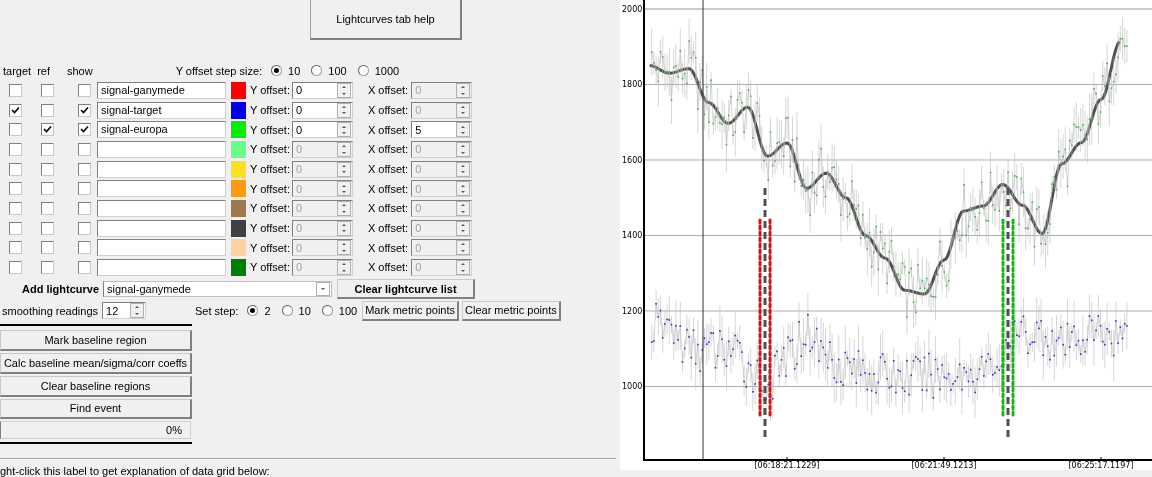 This screenshot has width=1152, height=477. I want to click on axis-tick-label: [06:18:21.1229], so click(787, 465).